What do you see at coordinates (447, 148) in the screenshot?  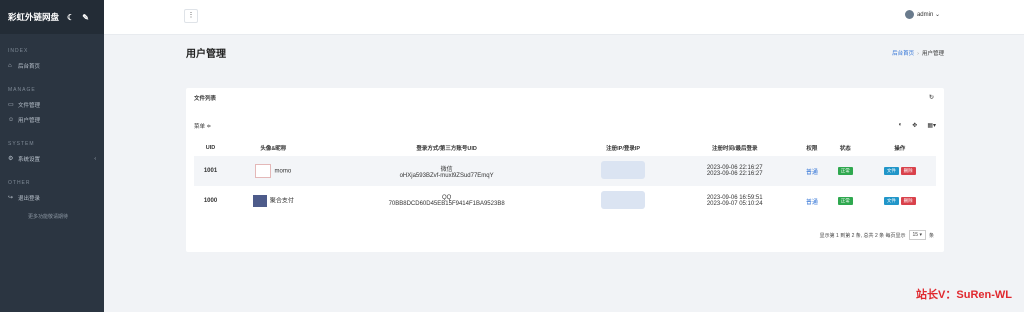 I see `col-login: 登录方式/第三方账号UID` at bounding box center [447, 148].